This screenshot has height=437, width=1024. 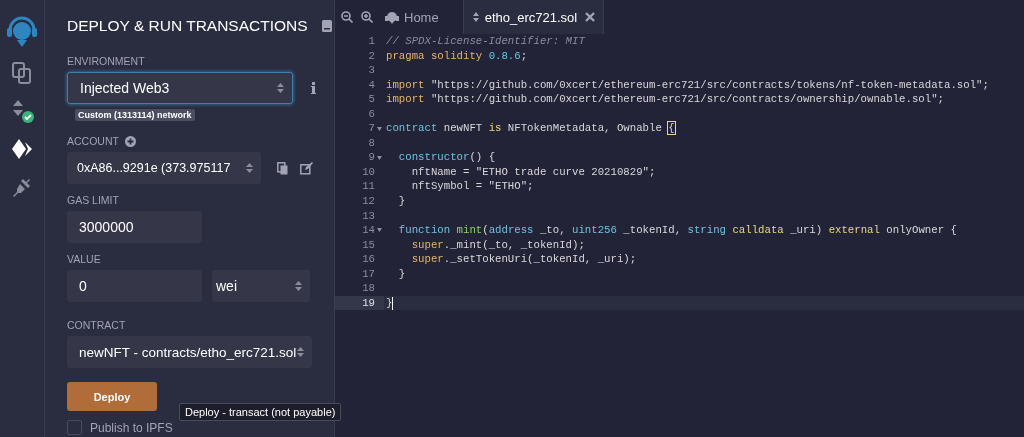 I want to click on file-sync-icon, so click(x=475, y=17).